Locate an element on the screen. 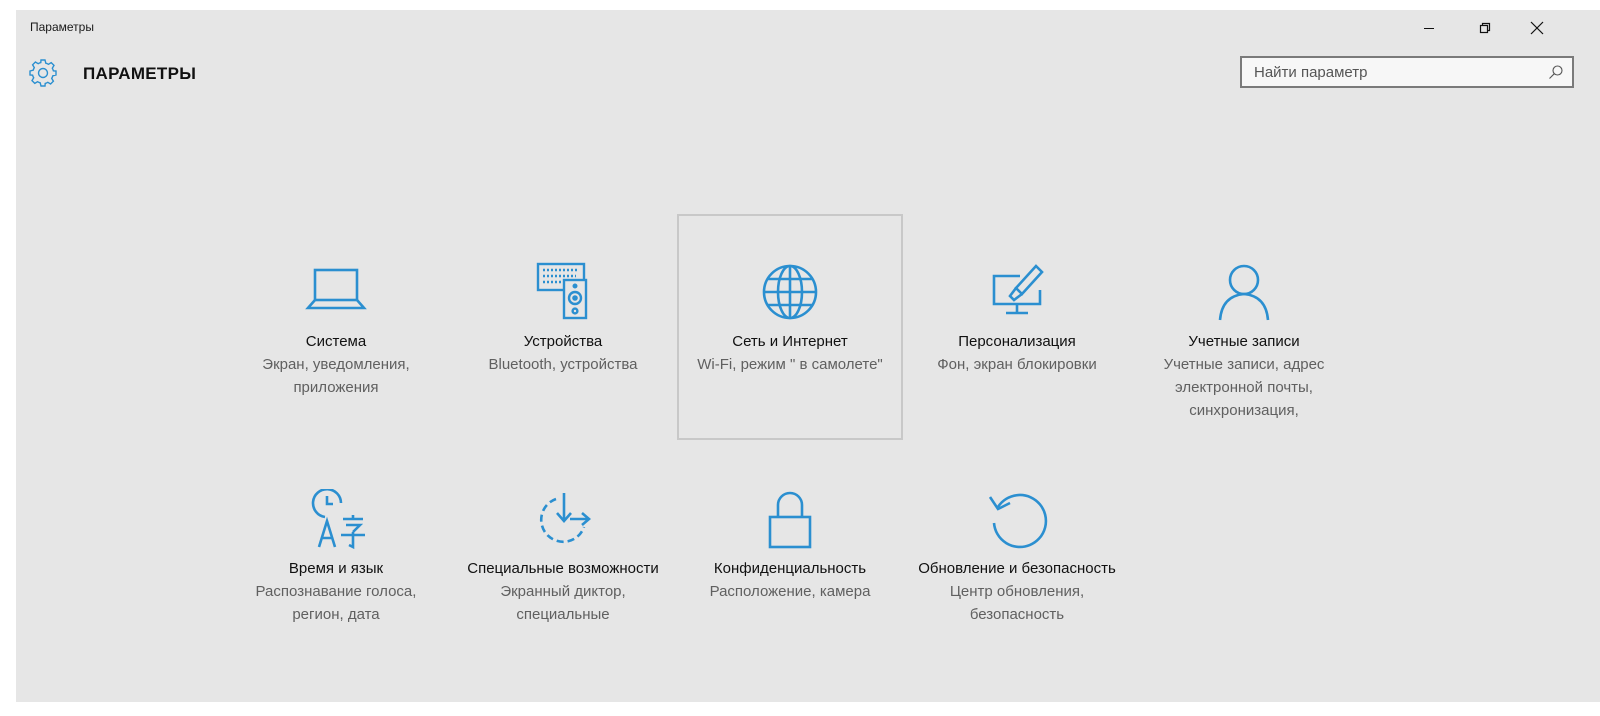 This screenshot has height=716, width=1600. lock-icon is located at coordinates (790, 520).